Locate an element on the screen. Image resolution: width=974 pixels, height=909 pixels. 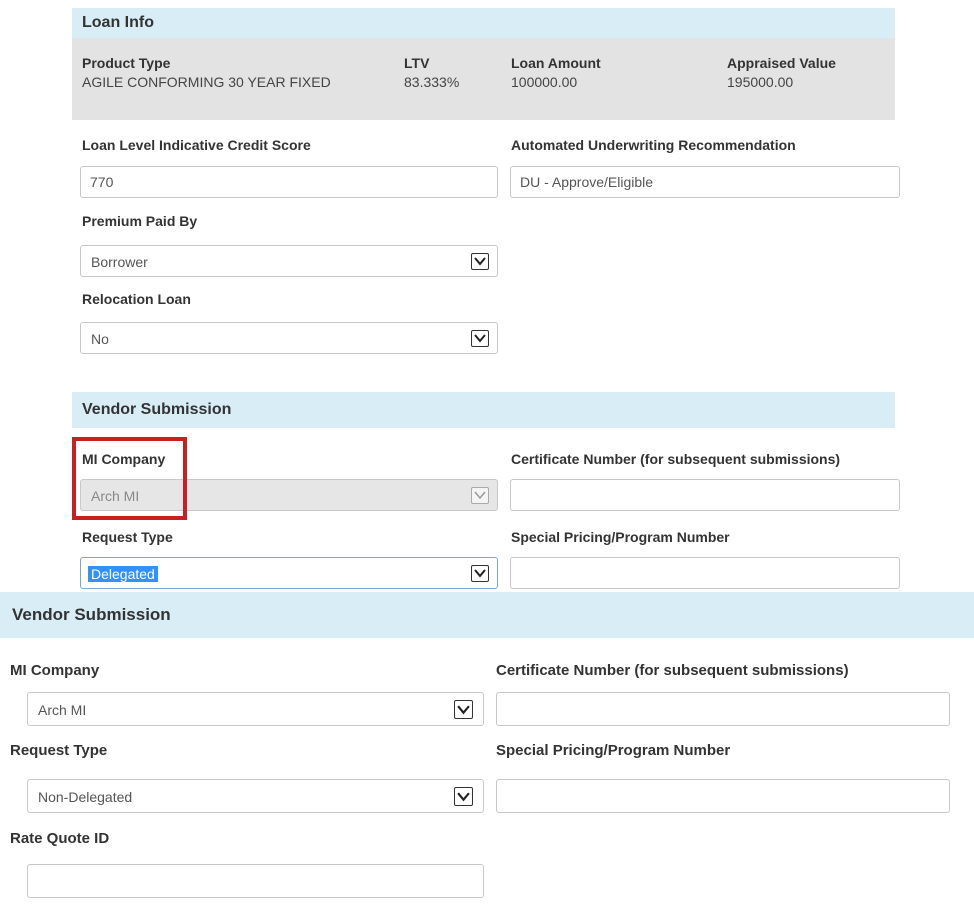
appraised-value-label: Appraised Value is located at coordinates (781, 63).